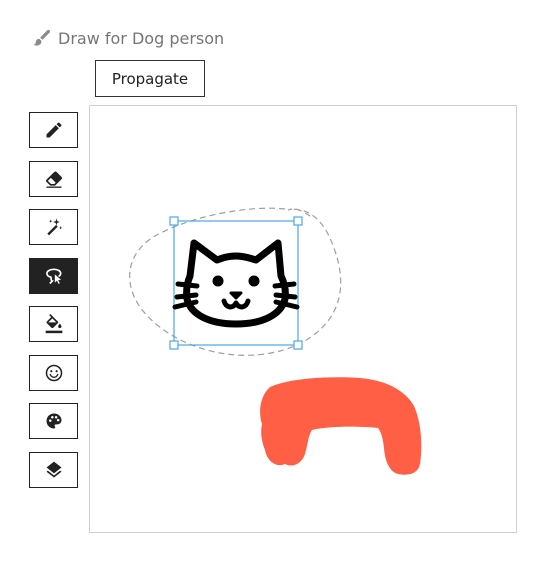 The width and height of the screenshot is (560, 570). I want to click on app-header: Draw for Dog person, so click(128, 38).